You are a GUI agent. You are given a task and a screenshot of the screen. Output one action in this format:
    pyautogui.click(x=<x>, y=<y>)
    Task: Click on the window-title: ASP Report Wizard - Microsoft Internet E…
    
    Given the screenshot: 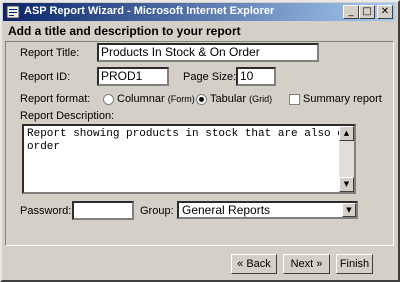 What is the action you would take?
    pyautogui.click(x=149, y=11)
    